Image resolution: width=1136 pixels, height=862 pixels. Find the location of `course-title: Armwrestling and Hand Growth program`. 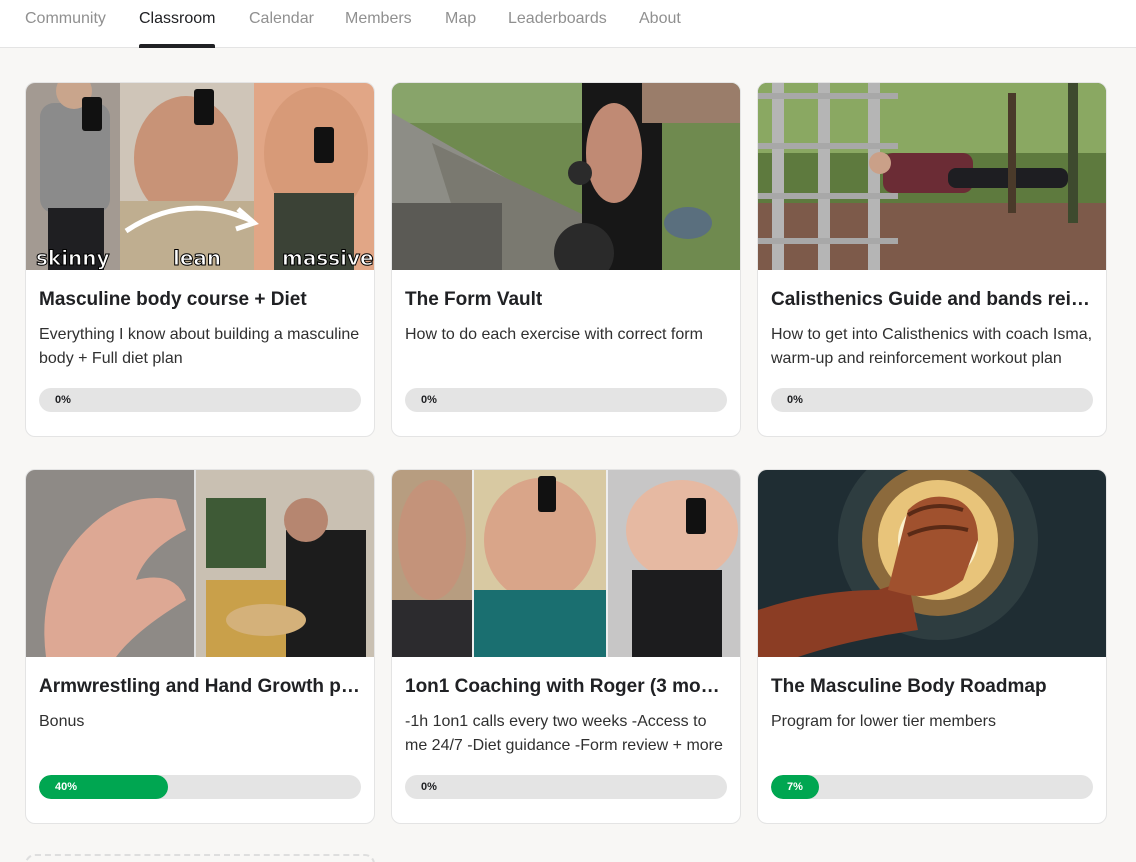

course-title: Armwrestling and Hand Growth program is located at coordinates (200, 687).